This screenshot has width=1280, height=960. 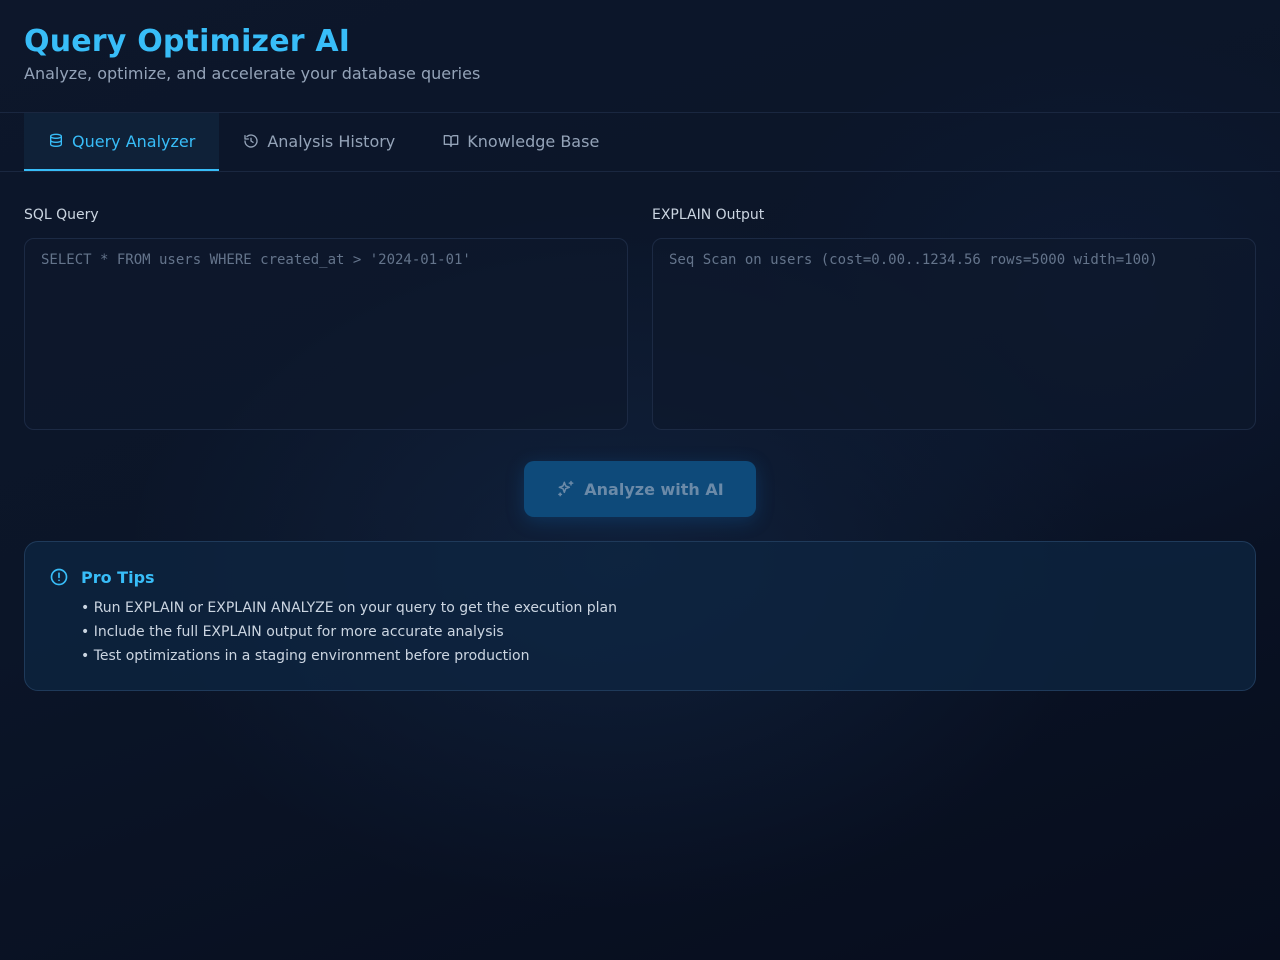 I want to click on sql-query-panel: SQL Query, so click(x=326, y=318).